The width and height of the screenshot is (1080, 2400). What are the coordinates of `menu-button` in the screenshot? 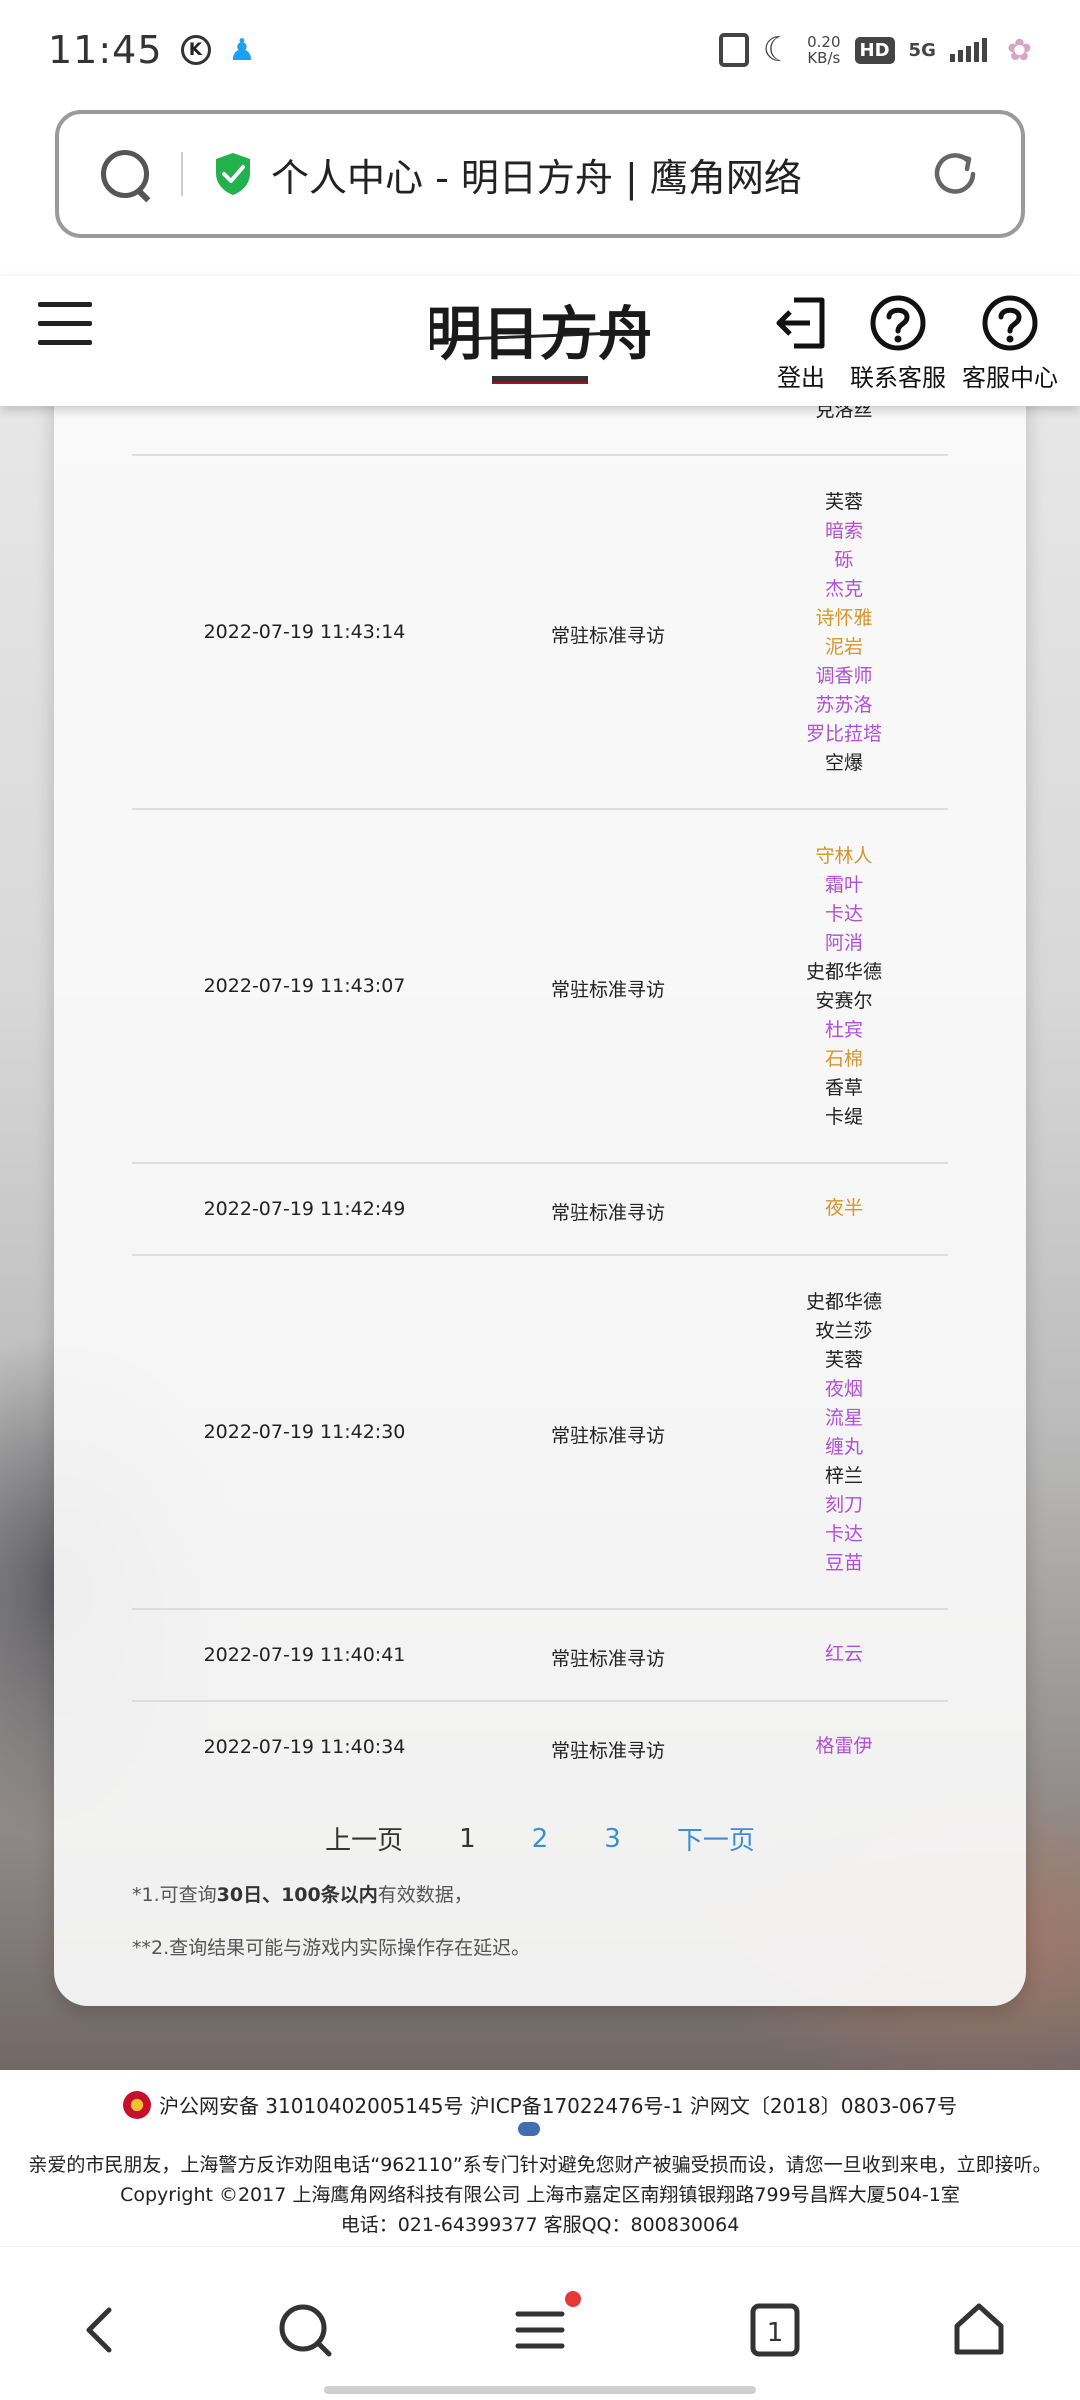 It's located at (543, 2328).